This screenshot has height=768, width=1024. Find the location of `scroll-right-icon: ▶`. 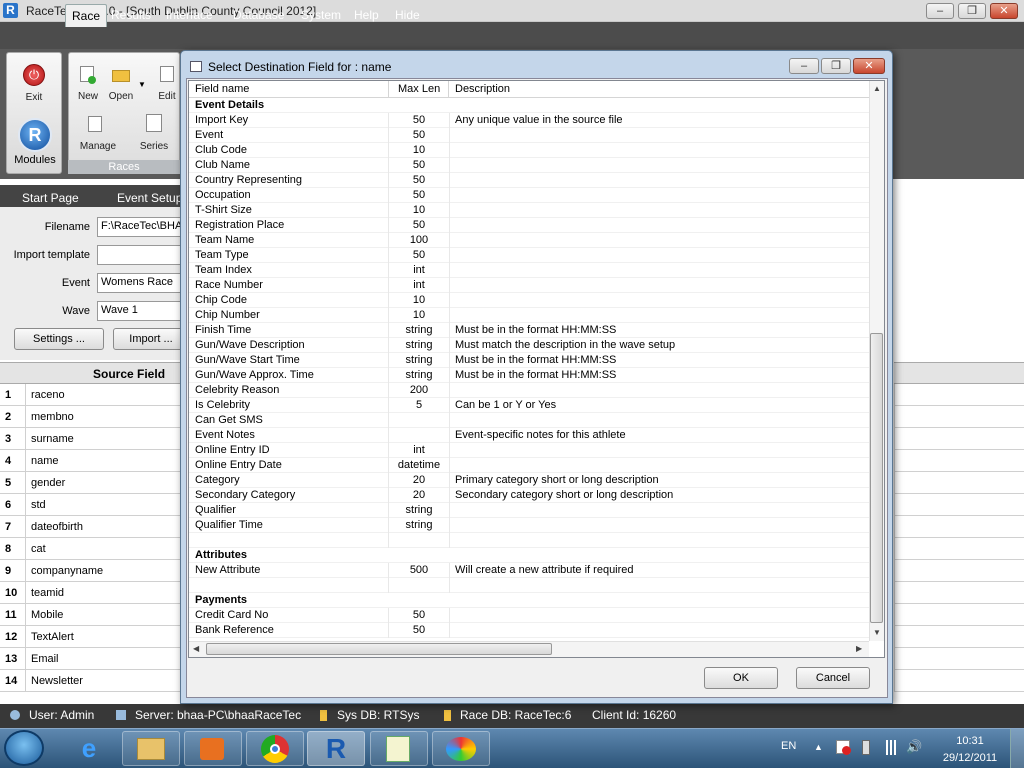

scroll-right-icon: ▶ is located at coordinates (859, 648).